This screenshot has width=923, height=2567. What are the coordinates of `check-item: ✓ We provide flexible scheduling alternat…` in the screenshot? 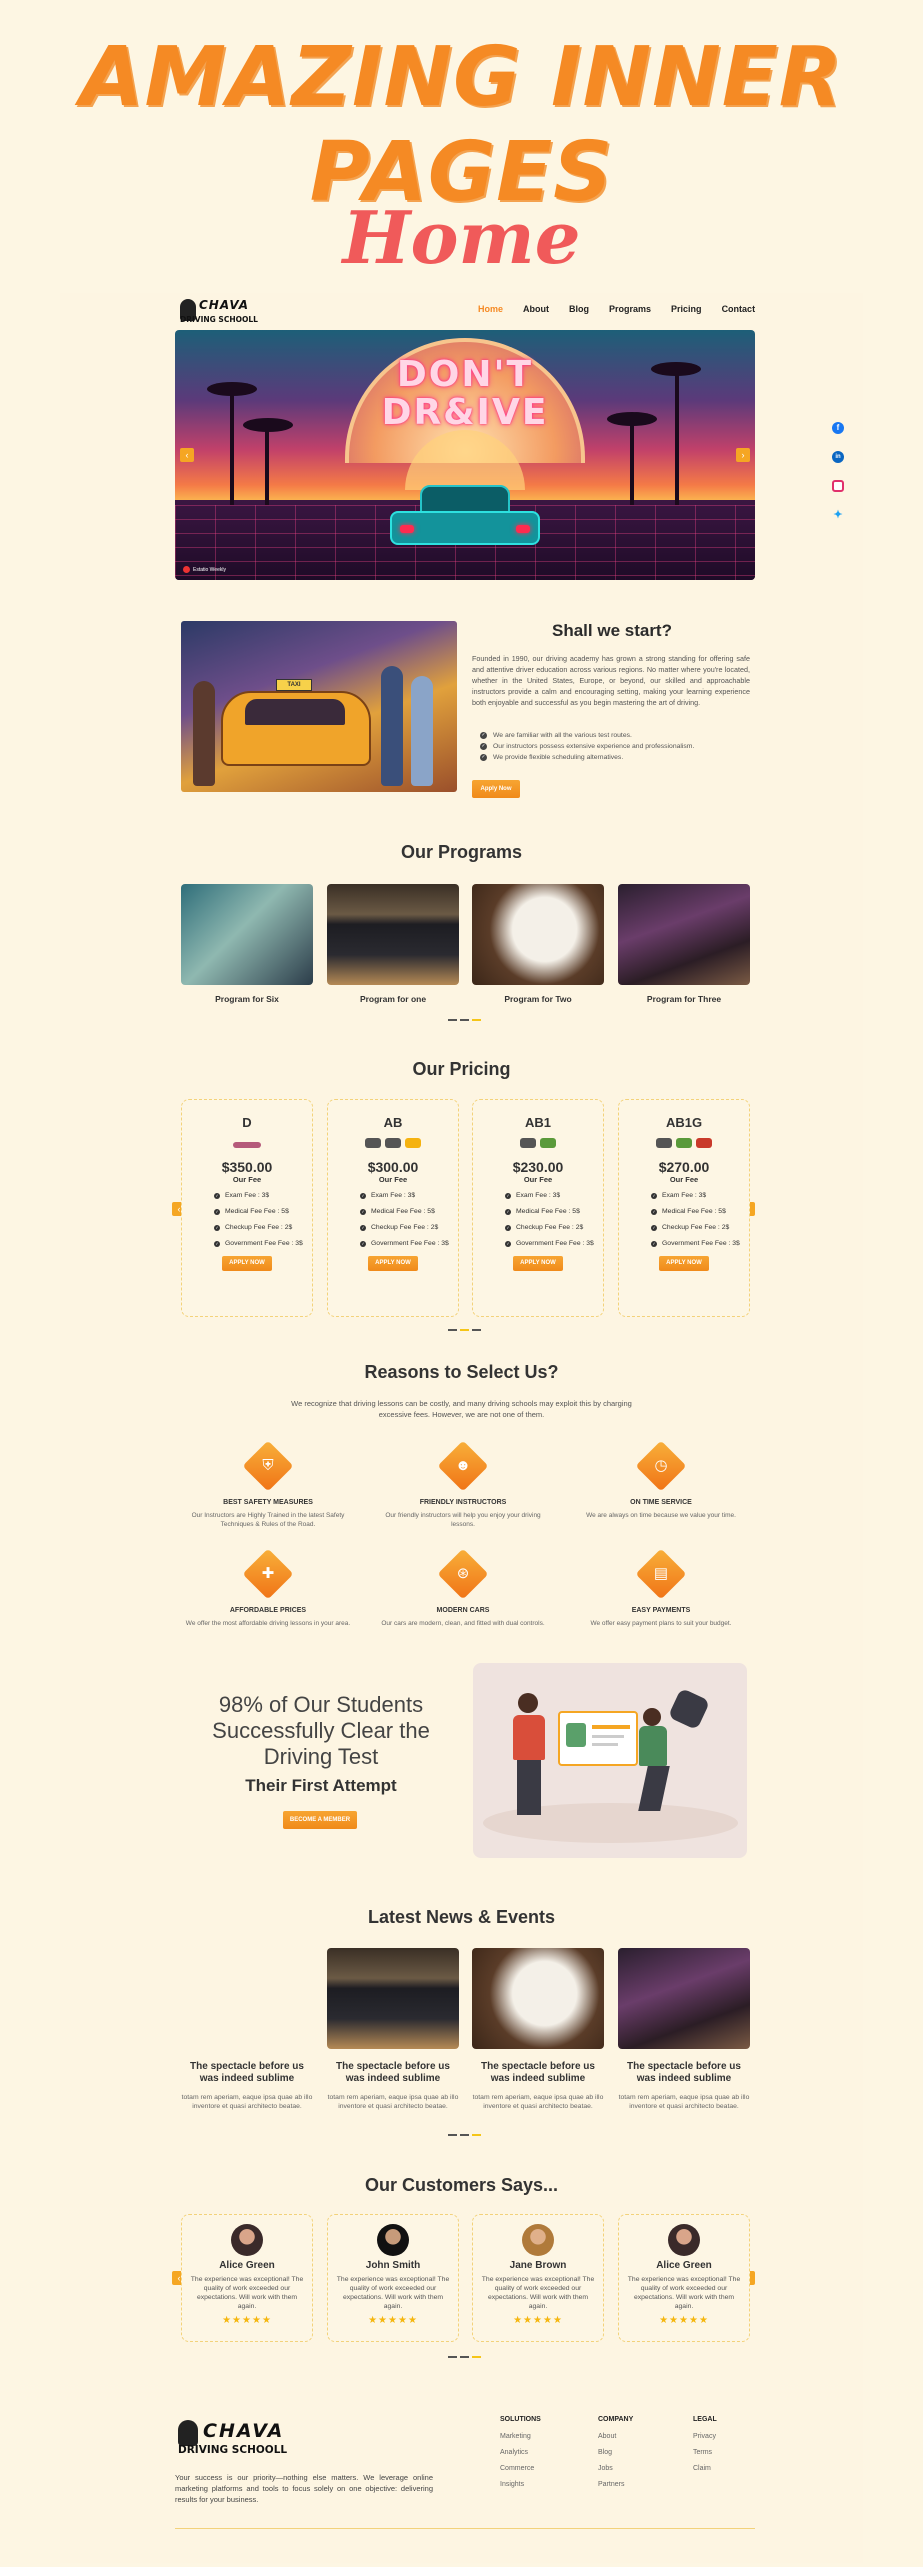 It's located at (552, 757).